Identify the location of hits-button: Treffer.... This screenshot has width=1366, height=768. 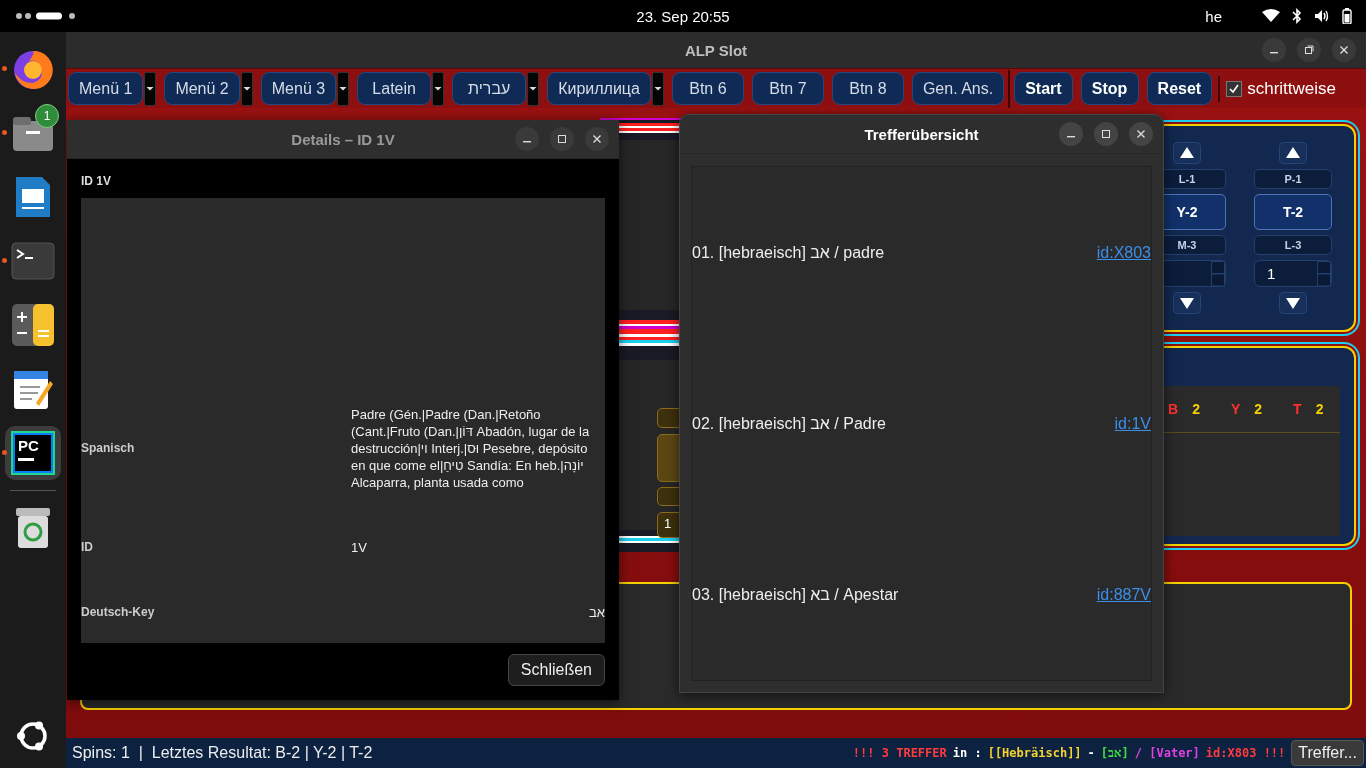
(1327, 753).